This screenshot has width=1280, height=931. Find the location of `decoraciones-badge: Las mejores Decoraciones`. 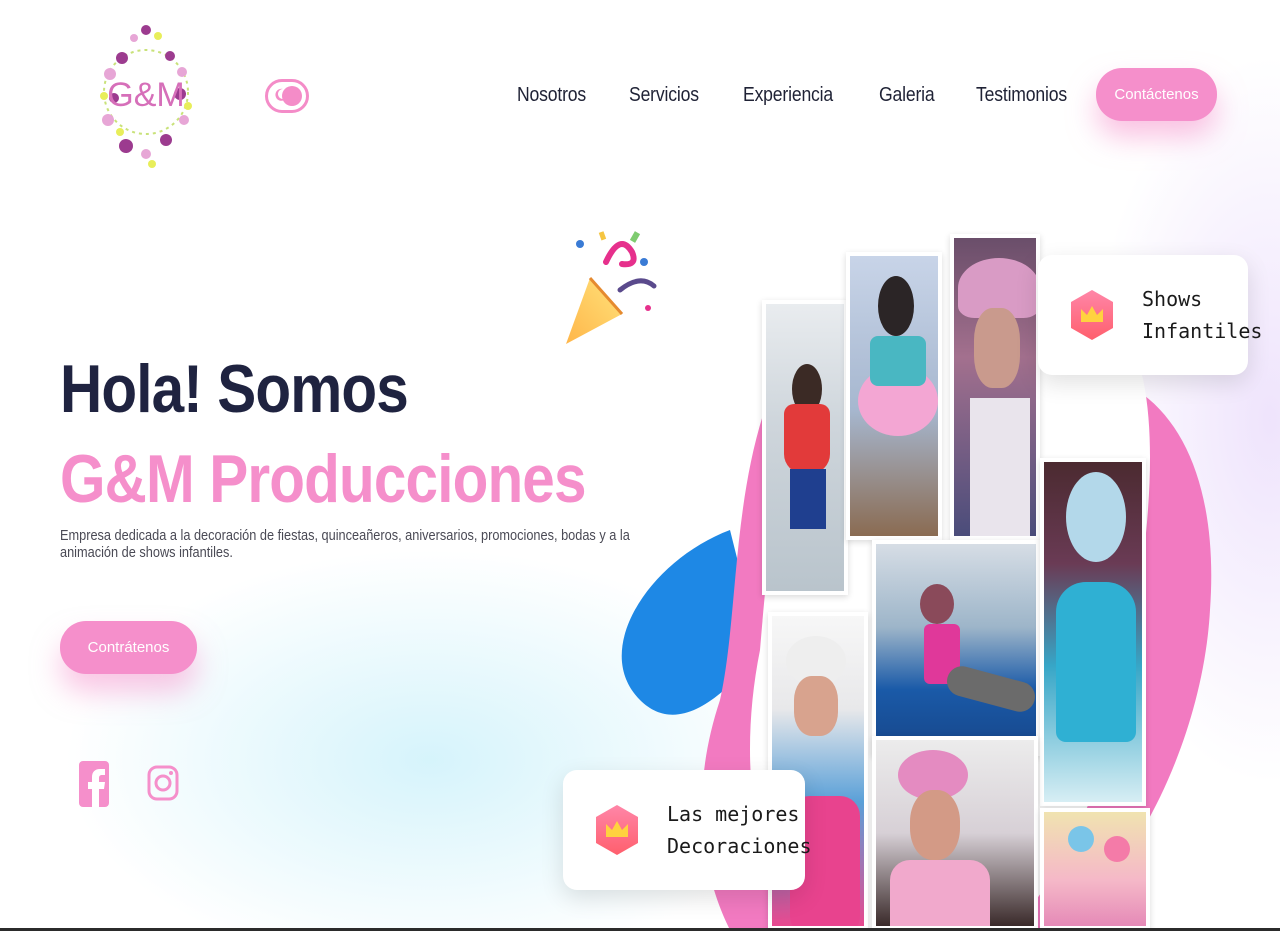

decoraciones-badge: Las mejores Decoraciones is located at coordinates (687, 830).